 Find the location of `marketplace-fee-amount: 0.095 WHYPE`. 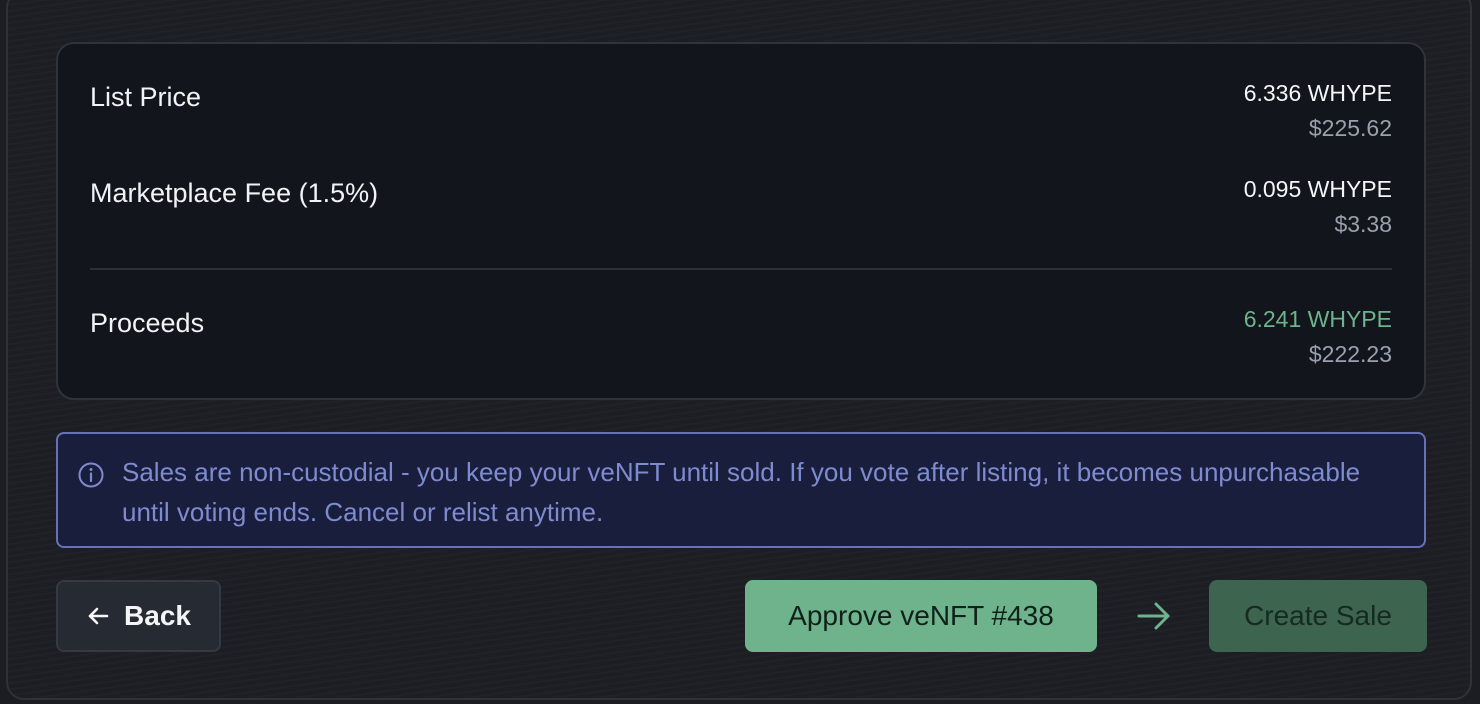

marketplace-fee-amount: 0.095 WHYPE is located at coordinates (1317, 189).